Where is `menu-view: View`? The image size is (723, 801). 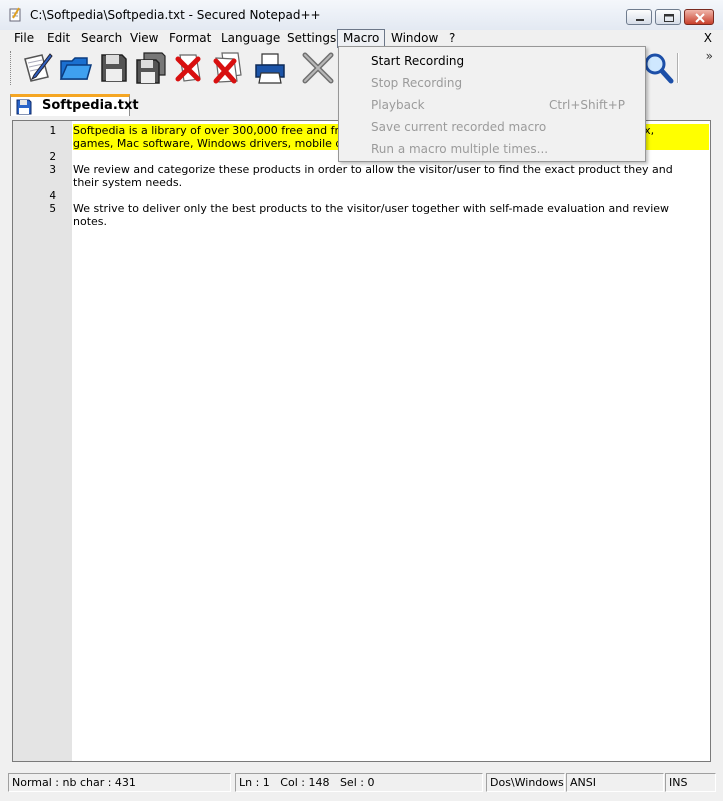
menu-view: View is located at coordinates (144, 38).